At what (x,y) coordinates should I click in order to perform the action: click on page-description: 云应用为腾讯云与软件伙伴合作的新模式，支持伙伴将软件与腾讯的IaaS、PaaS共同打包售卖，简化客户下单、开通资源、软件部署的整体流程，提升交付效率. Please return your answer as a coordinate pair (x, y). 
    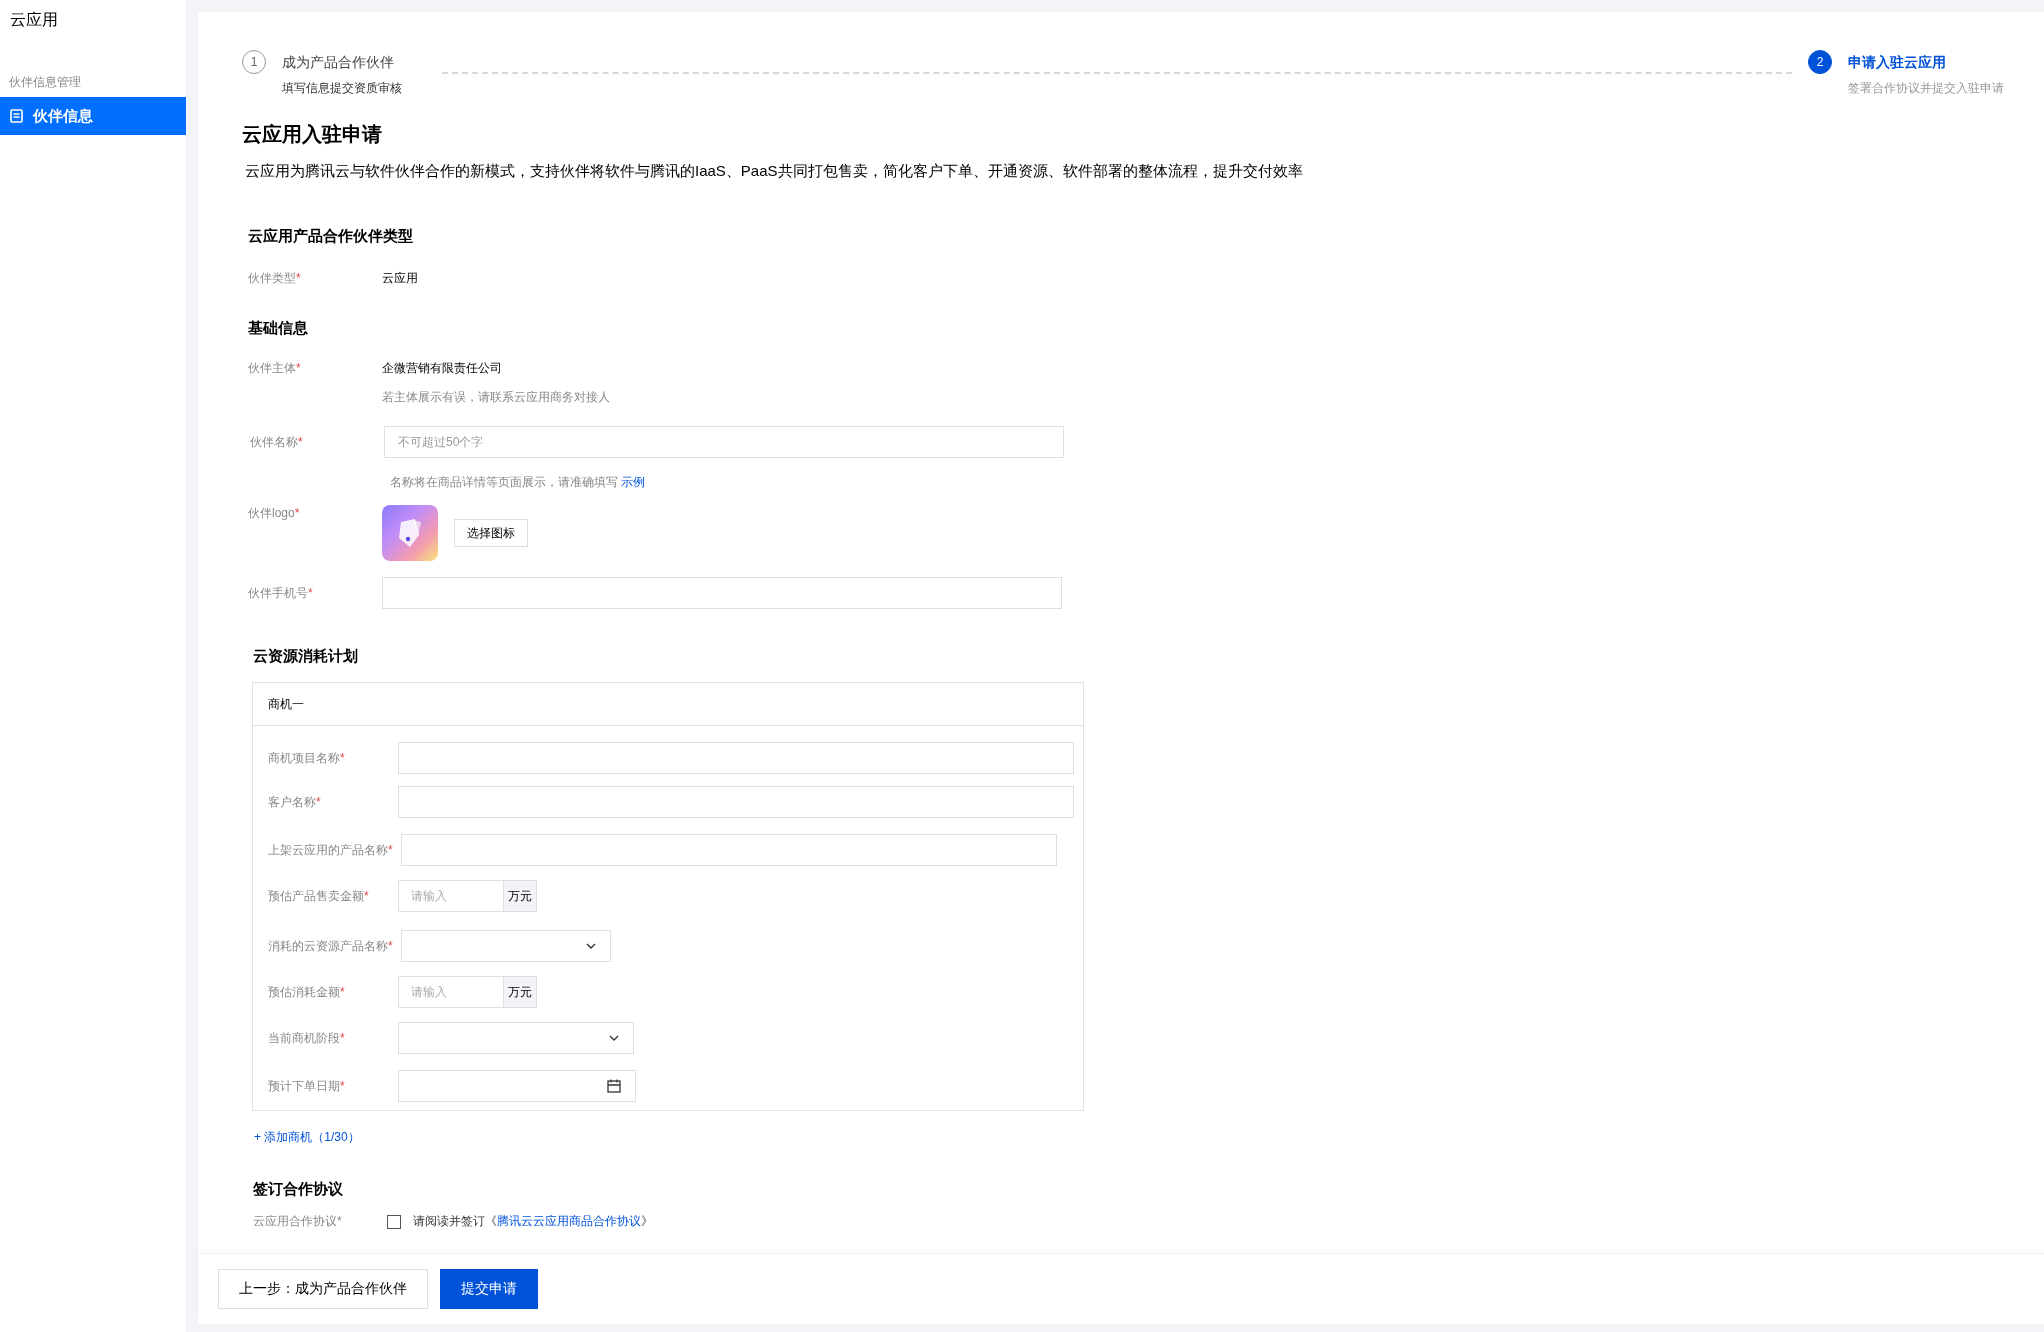
    Looking at the image, I should click on (774, 171).